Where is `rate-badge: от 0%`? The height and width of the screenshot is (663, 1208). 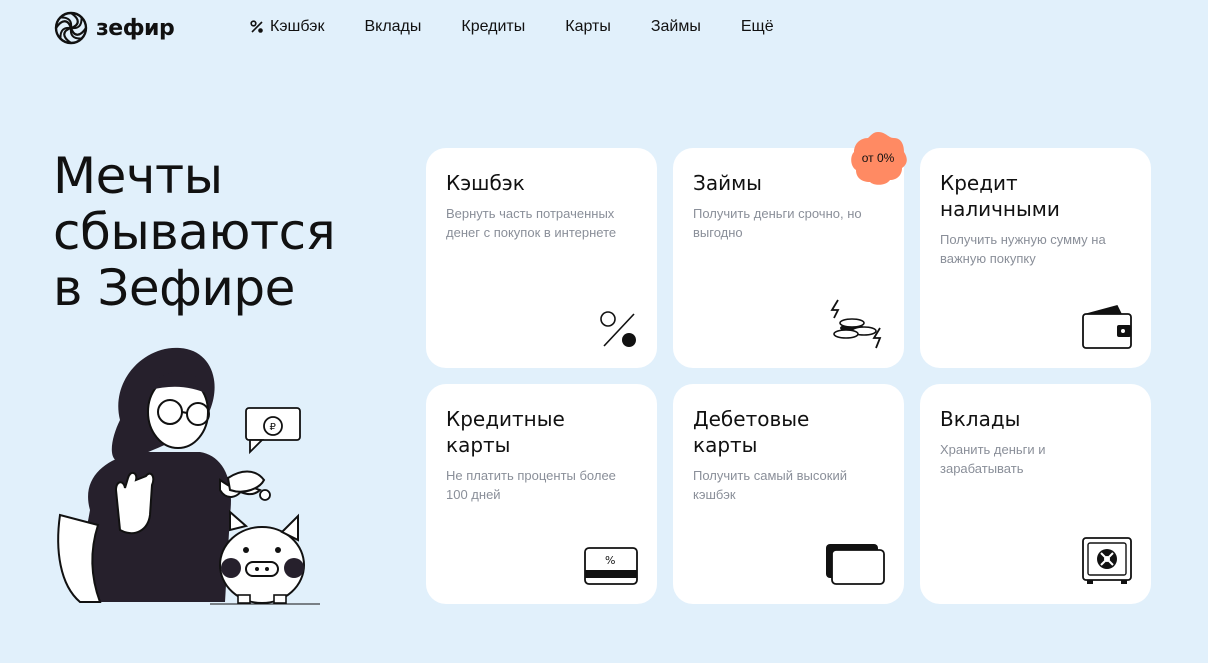 rate-badge: от 0% is located at coordinates (878, 158).